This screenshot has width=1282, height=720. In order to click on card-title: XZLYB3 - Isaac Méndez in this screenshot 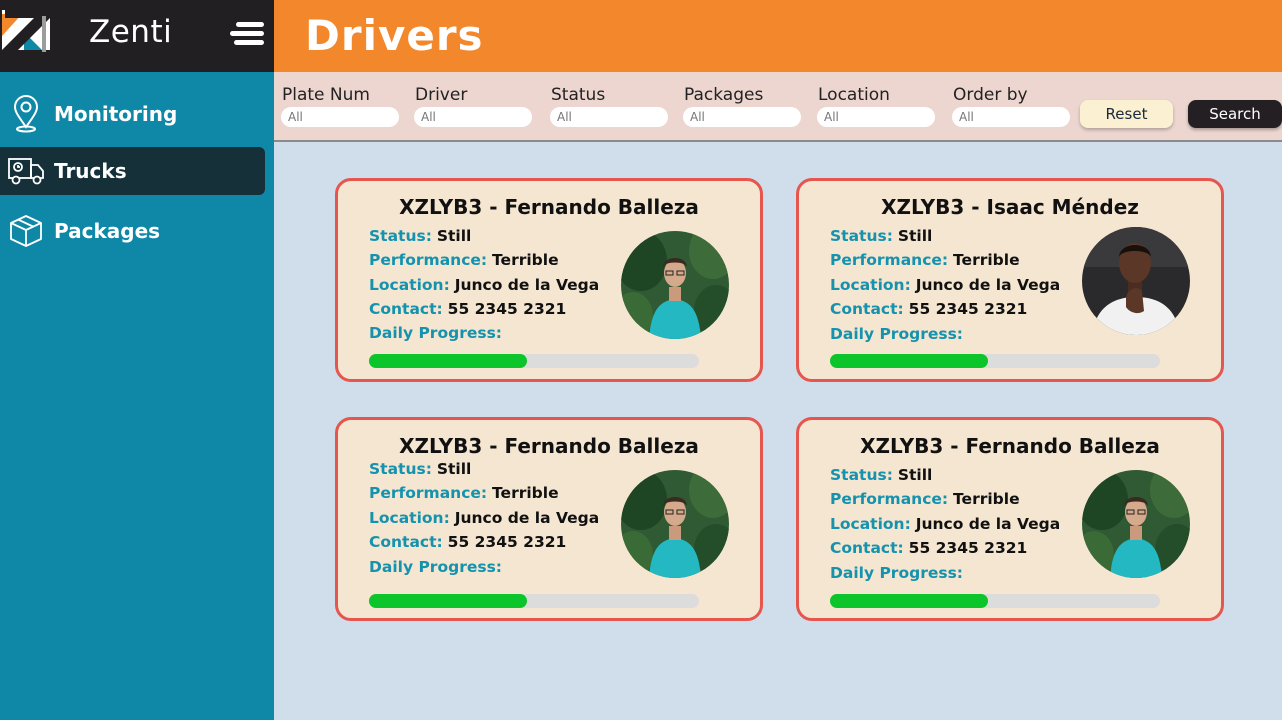, I will do `click(1010, 207)`.